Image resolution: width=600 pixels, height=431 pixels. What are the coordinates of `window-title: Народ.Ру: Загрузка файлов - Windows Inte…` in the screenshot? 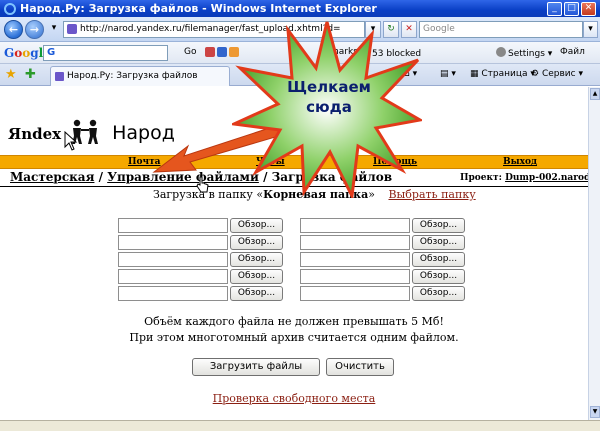 It's located at (198, 8).